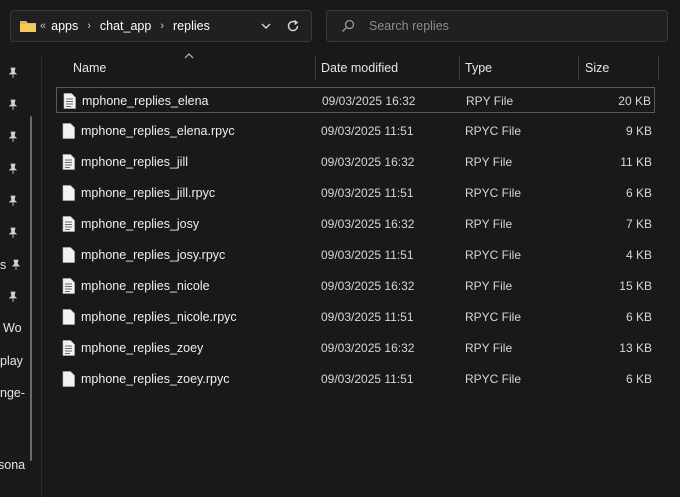  What do you see at coordinates (155, 379) in the screenshot?
I see `file-name: mphone_replies_zoey.rpyc` at bounding box center [155, 379].